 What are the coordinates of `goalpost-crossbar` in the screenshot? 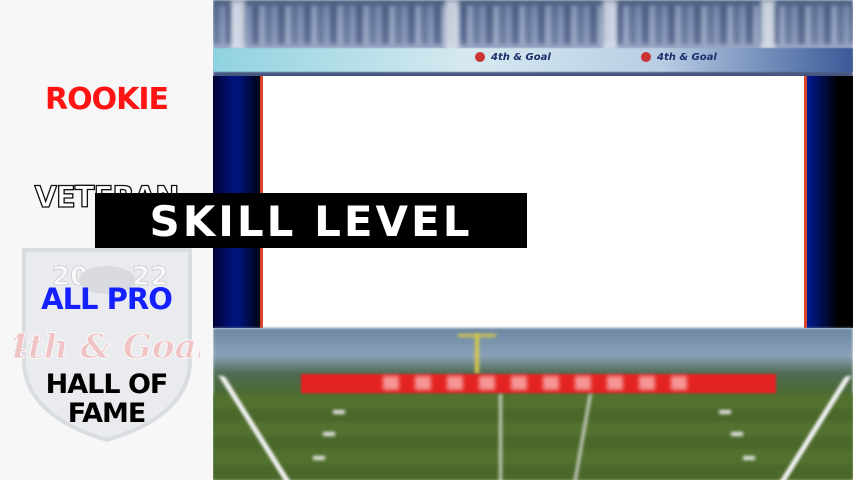 It's located at (477, 335).